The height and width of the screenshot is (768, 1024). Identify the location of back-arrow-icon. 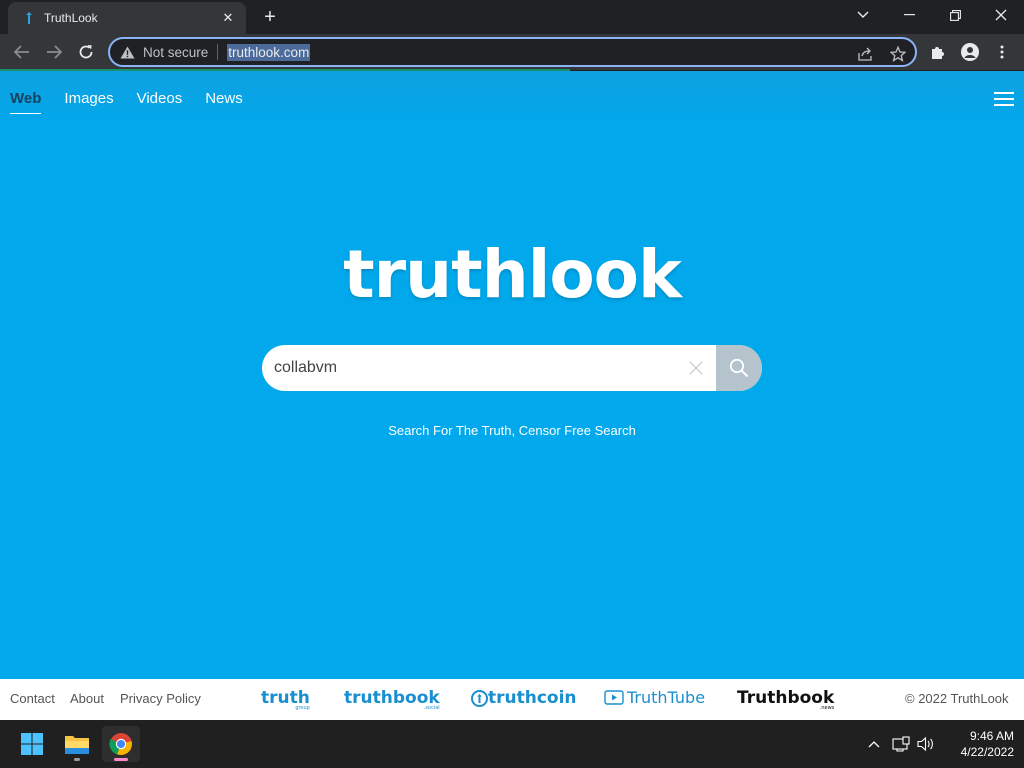
(22, 52).